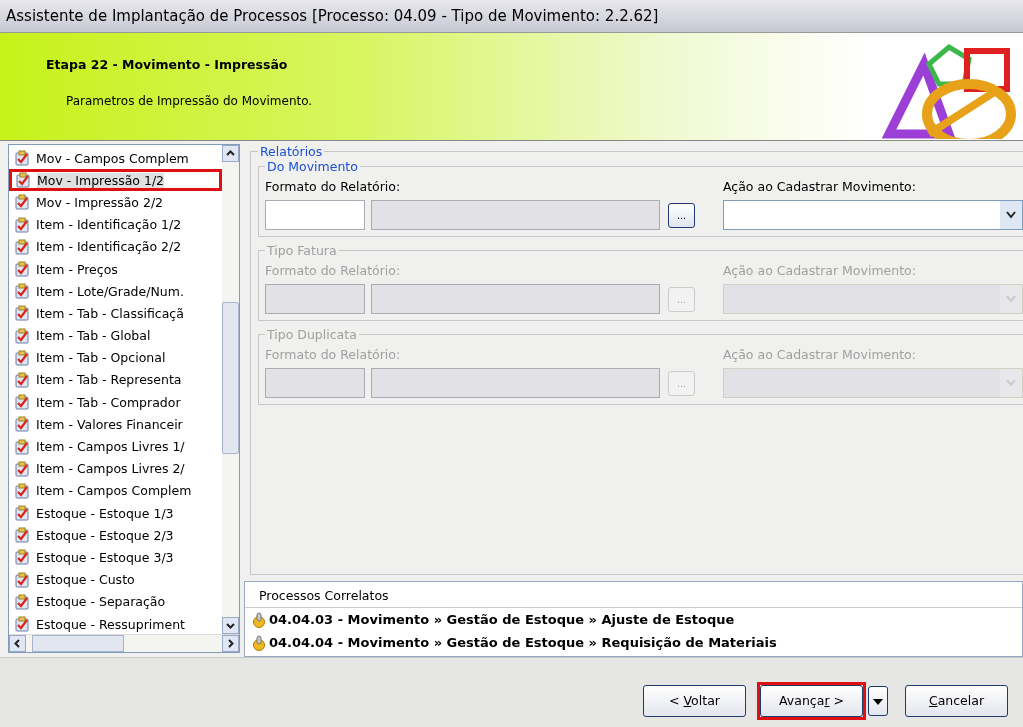  What do you see at coordinates (115, 224) in the screenshot?
I see `step-list-item: Item - Identificação 1/2` at bounding box center [115, 224].